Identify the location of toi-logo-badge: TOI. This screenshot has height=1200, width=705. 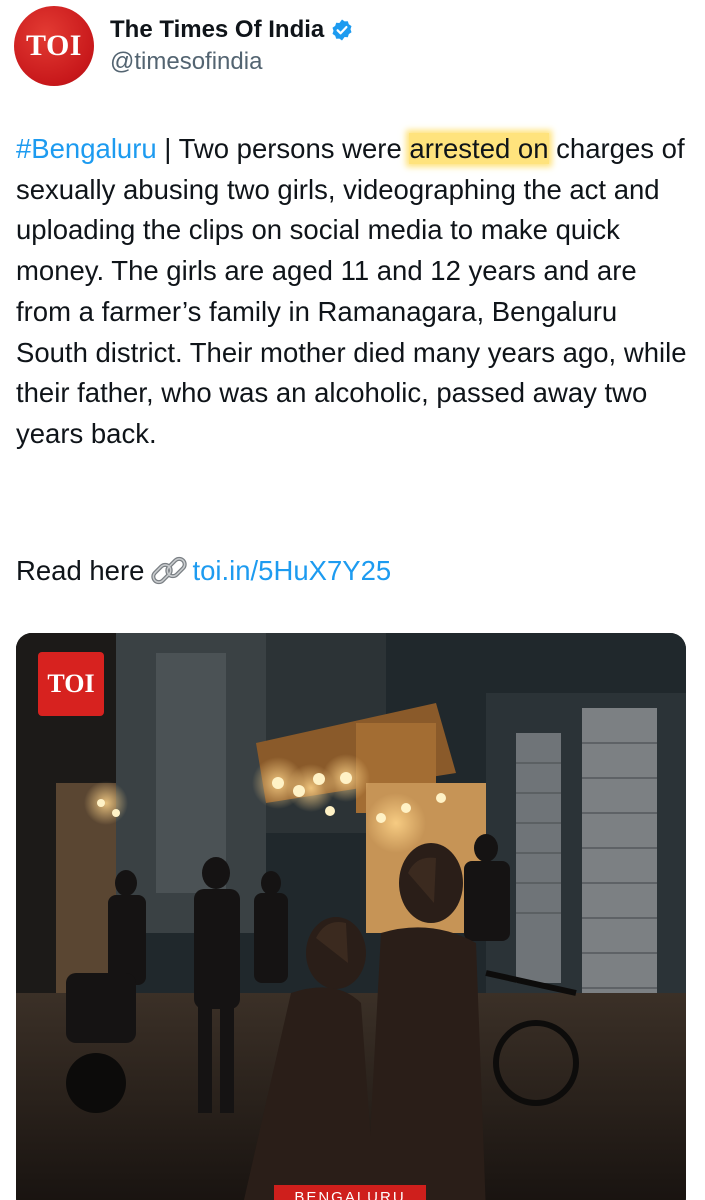
(71, 684).